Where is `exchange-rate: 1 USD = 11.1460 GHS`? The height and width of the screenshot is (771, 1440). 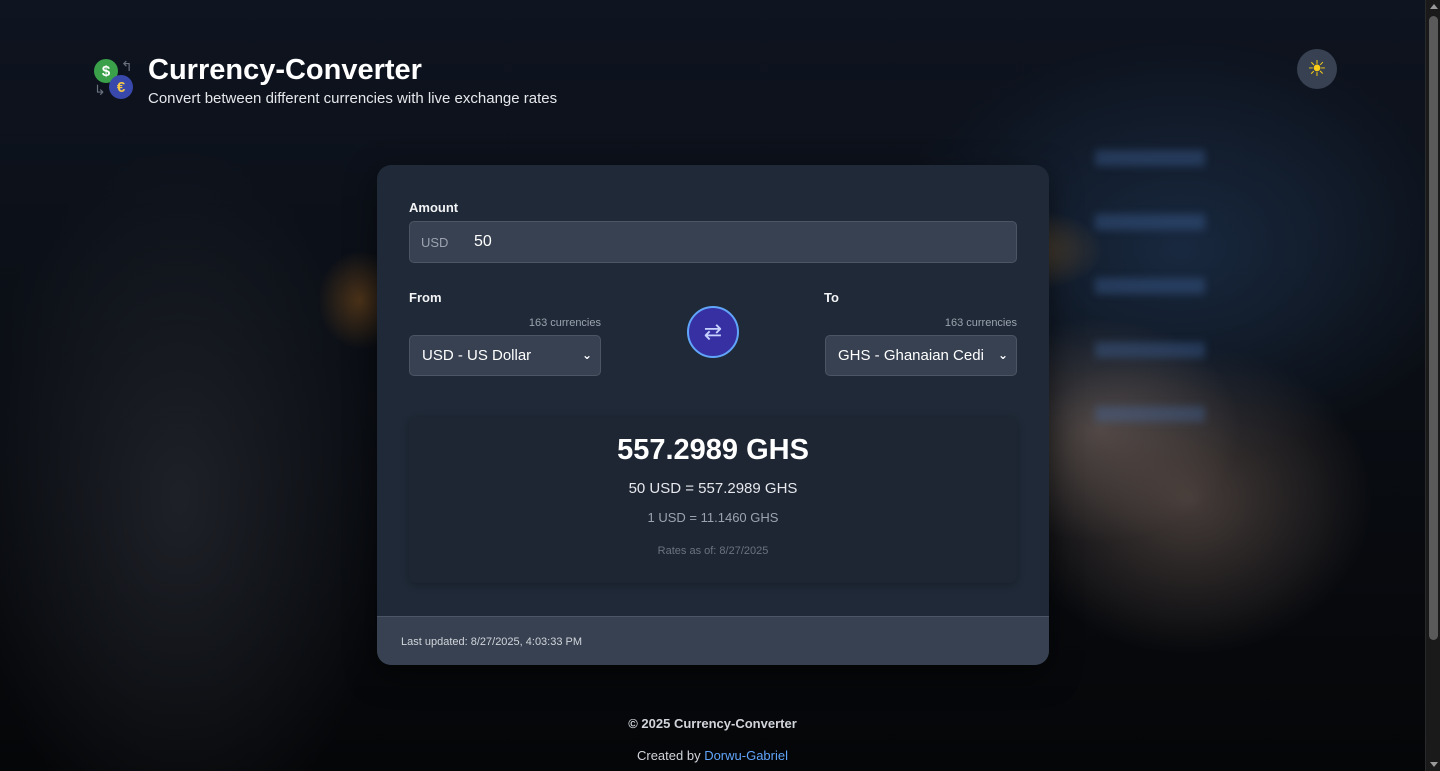 exchange-rate: 1 USD = 11.1460 GHS is located at coordinates (713, 517).